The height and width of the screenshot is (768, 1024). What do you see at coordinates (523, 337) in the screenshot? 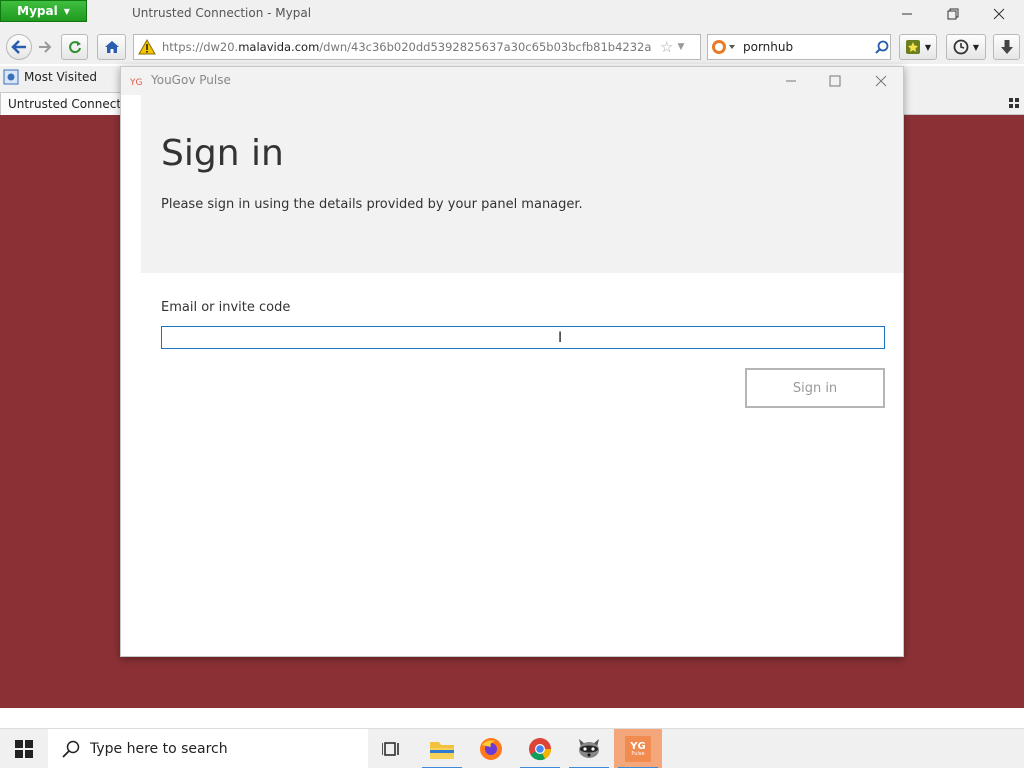
I see `email-or-invite-code-input` at bounding box center [523, 337].